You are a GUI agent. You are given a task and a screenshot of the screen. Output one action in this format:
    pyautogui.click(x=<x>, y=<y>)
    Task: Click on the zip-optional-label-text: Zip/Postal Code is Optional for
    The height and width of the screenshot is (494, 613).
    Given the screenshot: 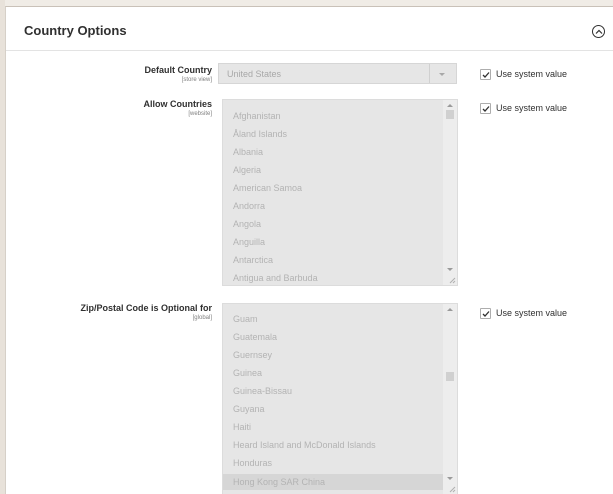 What is the action you would take?
    pyautogui.click(x=146, y=308)
    